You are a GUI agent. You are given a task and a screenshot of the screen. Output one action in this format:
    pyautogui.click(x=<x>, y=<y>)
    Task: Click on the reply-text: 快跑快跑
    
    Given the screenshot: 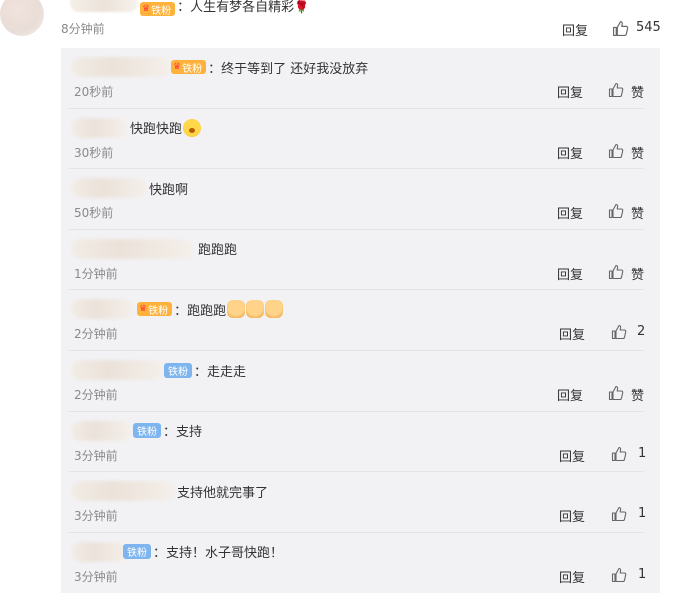 What is the action you would take?
    pyautogui.click(x=166, y=127)
    